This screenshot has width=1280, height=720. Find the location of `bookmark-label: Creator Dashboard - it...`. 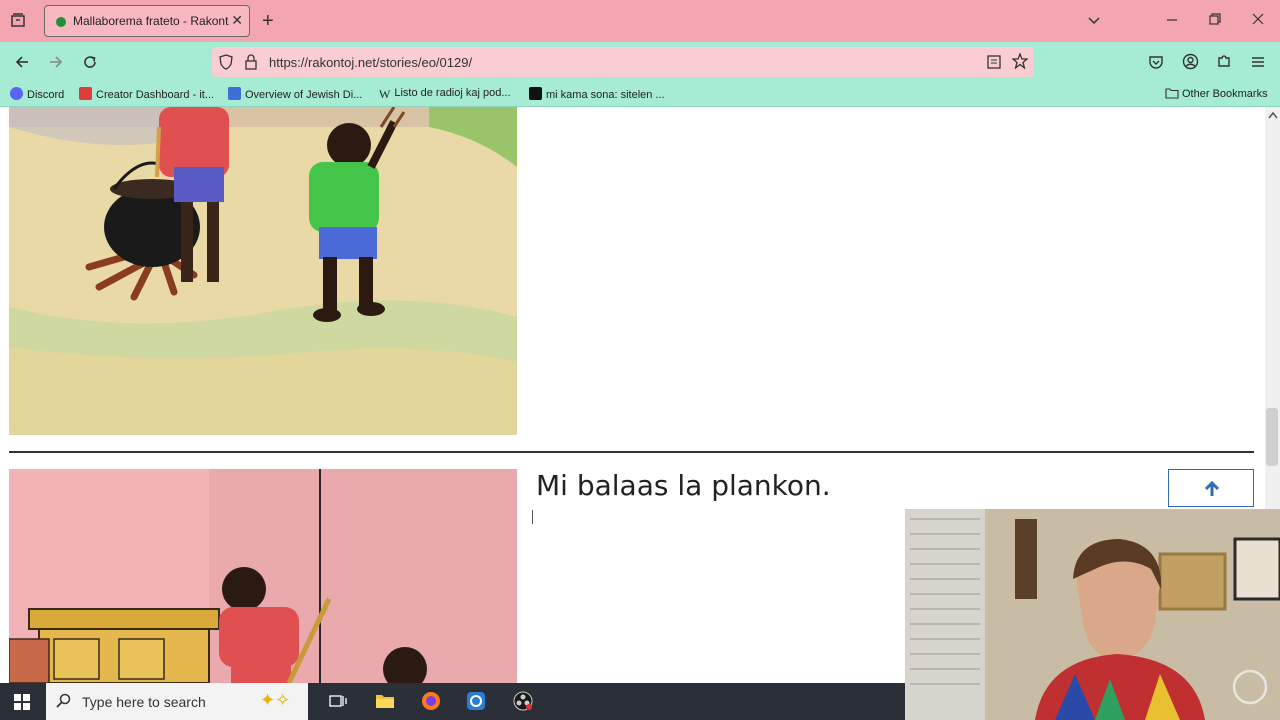

bookmark-label: Creator Dashboard - it... is located at coordinates (155, 95).